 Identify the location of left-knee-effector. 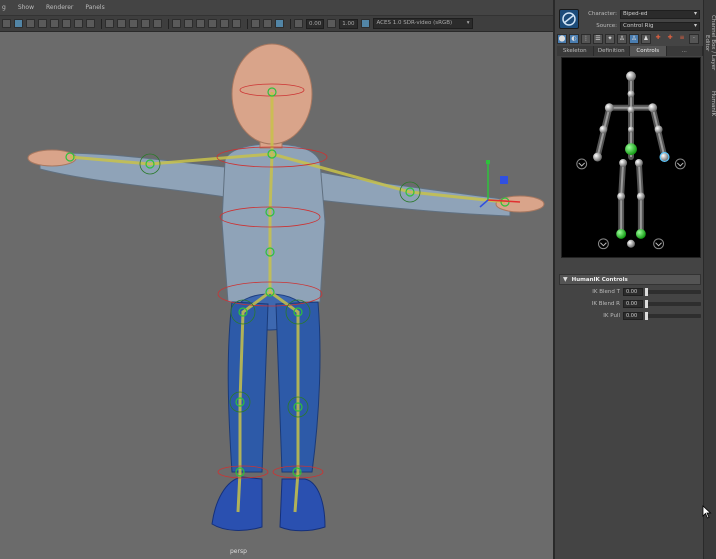
(621, 196).